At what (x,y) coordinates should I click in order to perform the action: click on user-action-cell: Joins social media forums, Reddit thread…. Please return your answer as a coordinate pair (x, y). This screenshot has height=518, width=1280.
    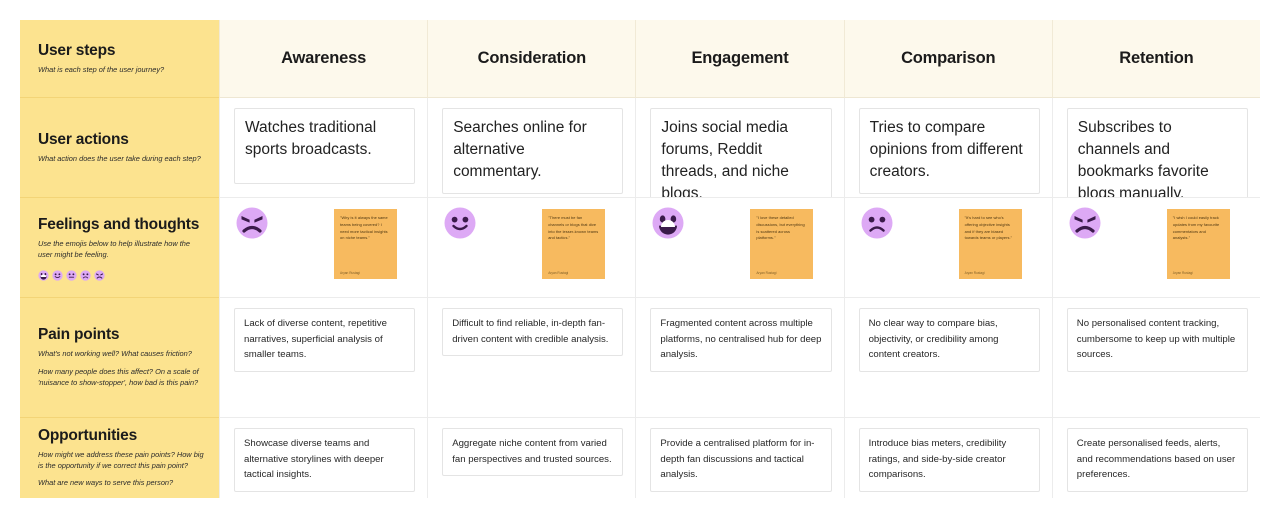
    Looking at the image, I should click on (739, 148).